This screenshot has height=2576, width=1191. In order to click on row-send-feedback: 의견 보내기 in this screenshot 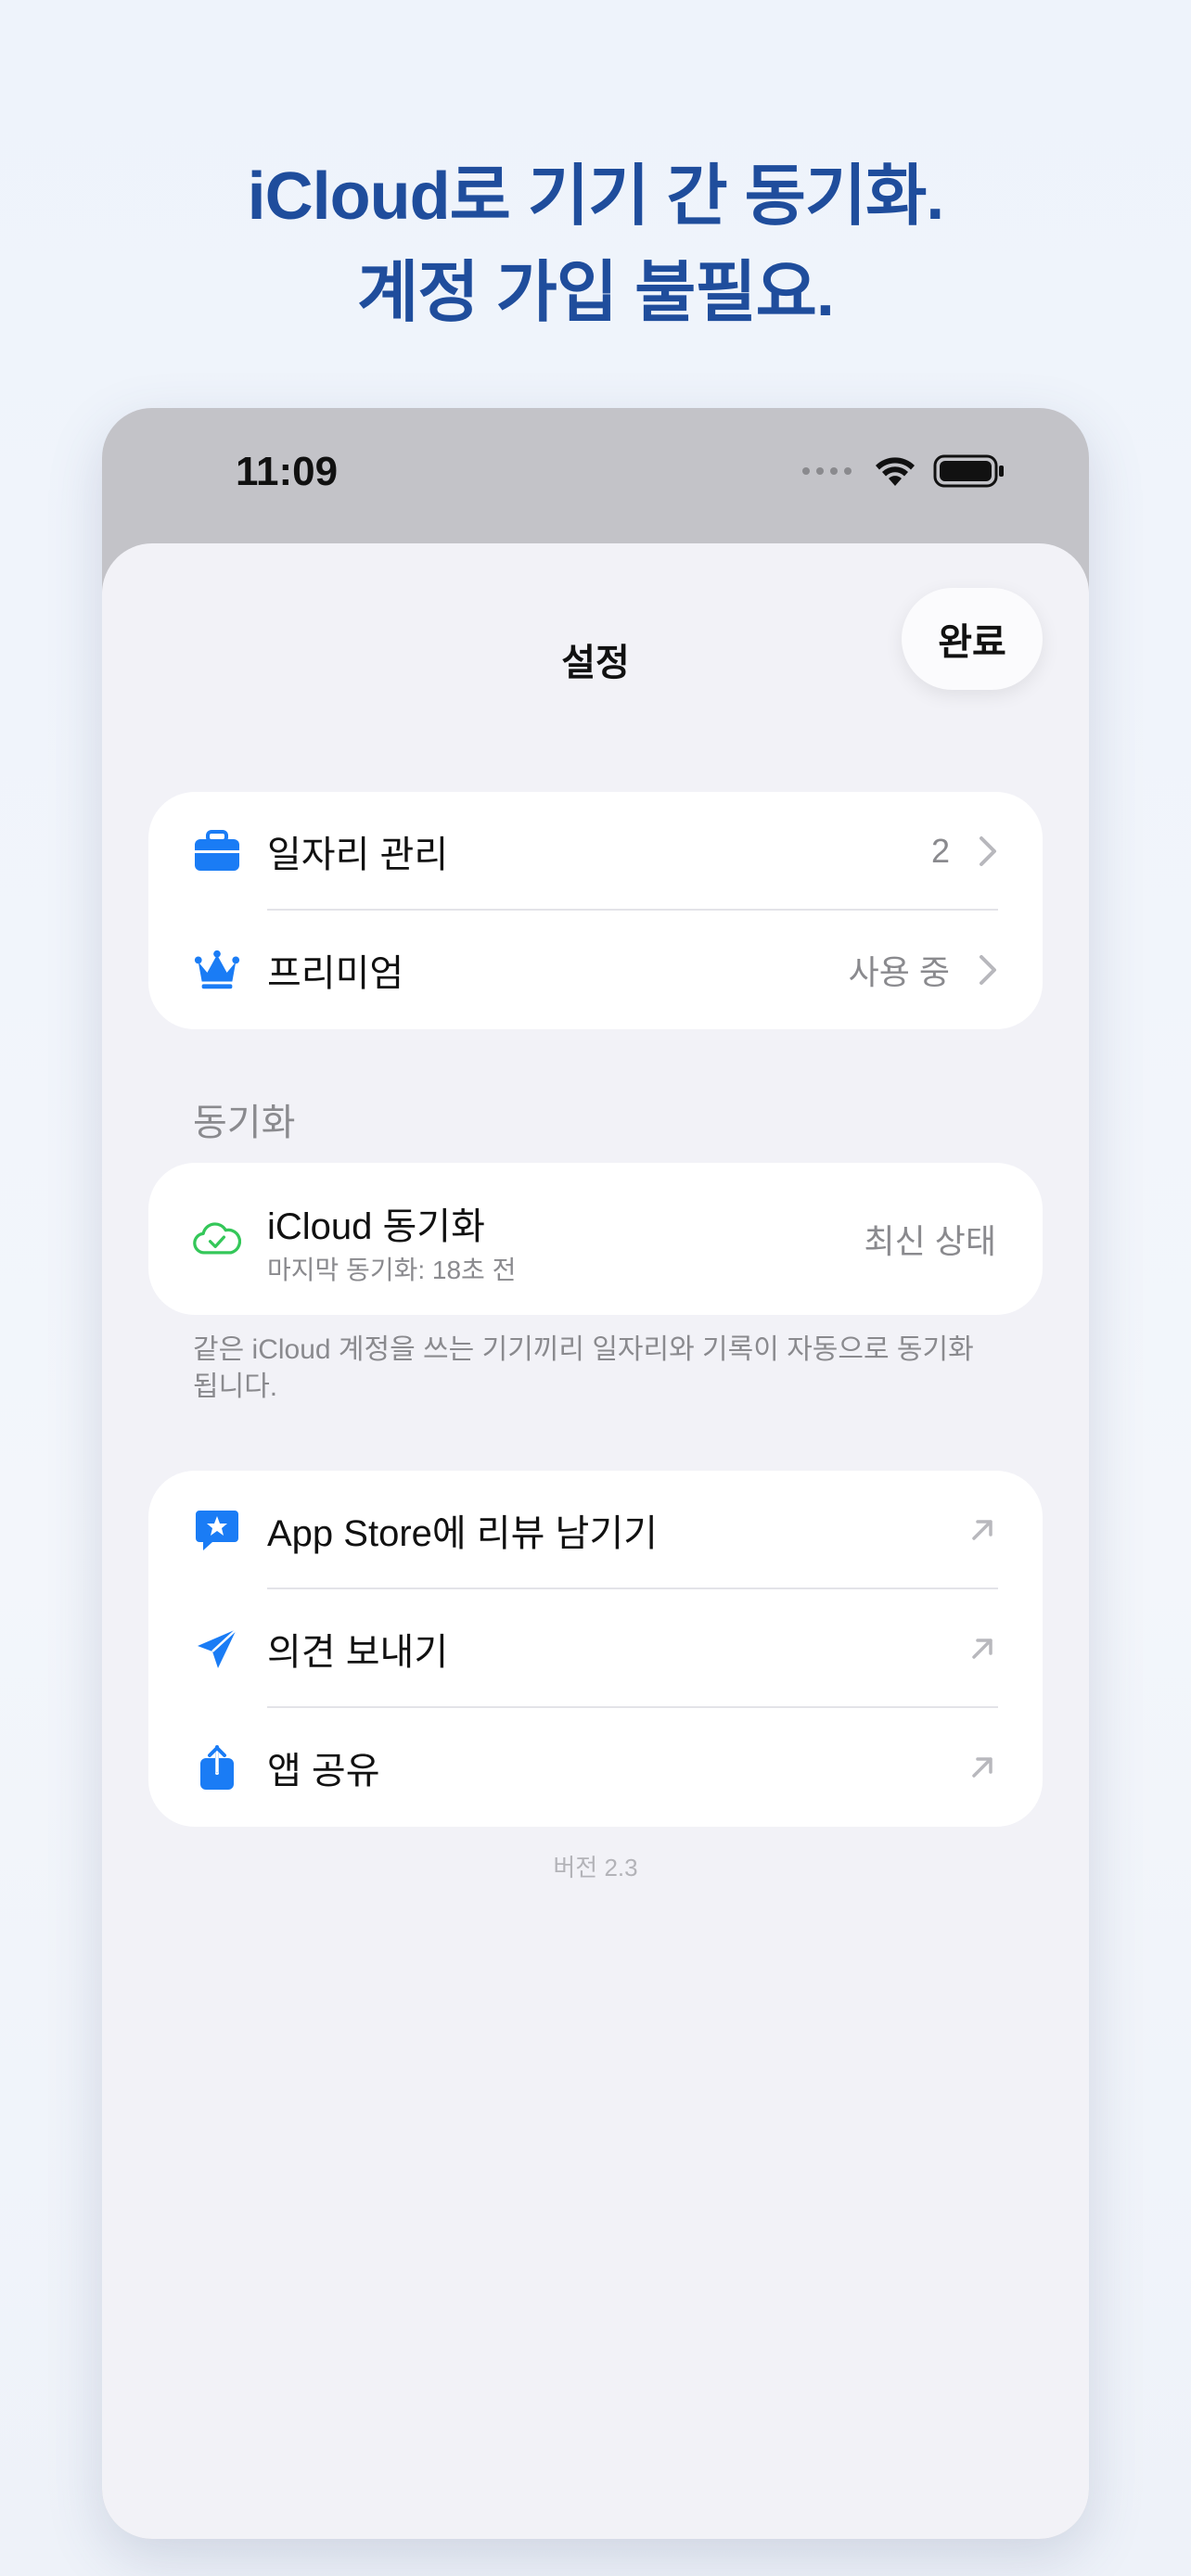, I will do `click(595, 1648)`.